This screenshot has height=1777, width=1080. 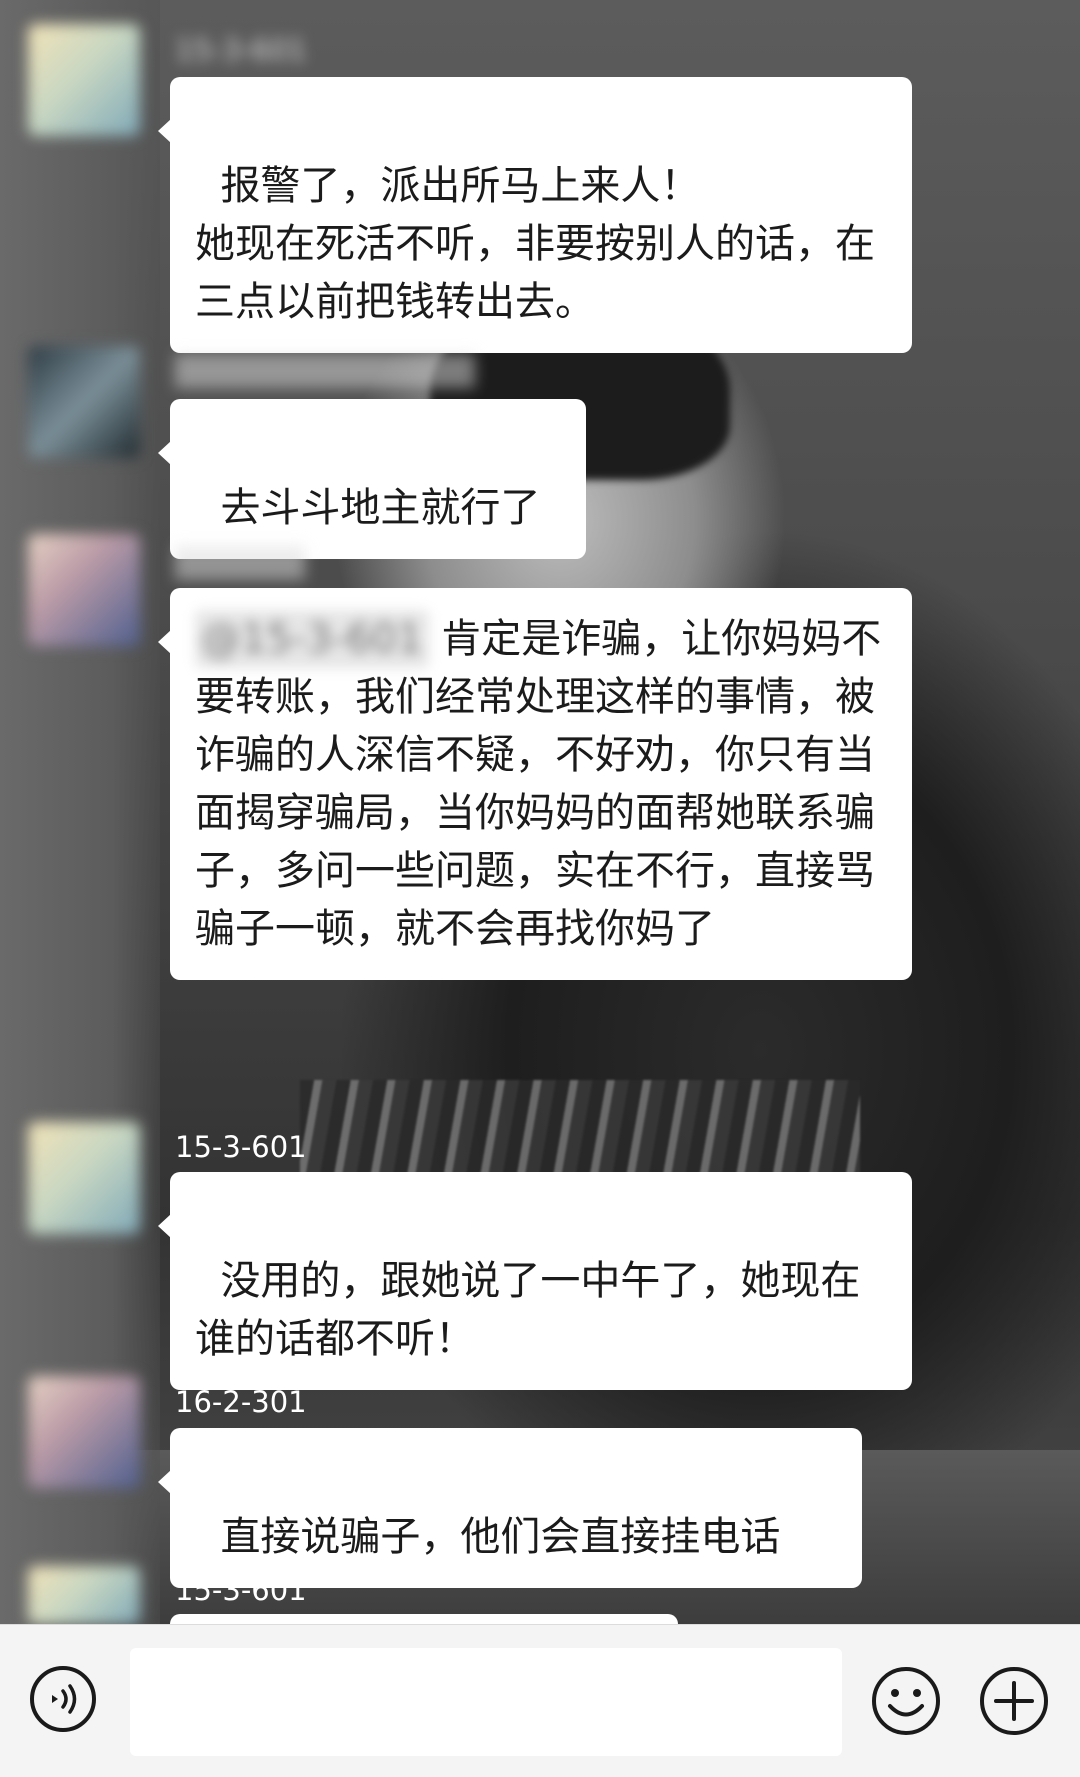 I want to click on sender-name: 16-2-301, so click(x=241, y=1402).